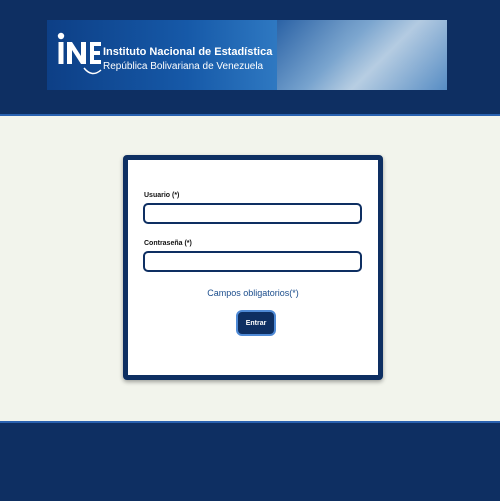  Describe the element at coordinates (168, 243) in the screenshot. I see `password-label: Contraseña (*)` at that location.